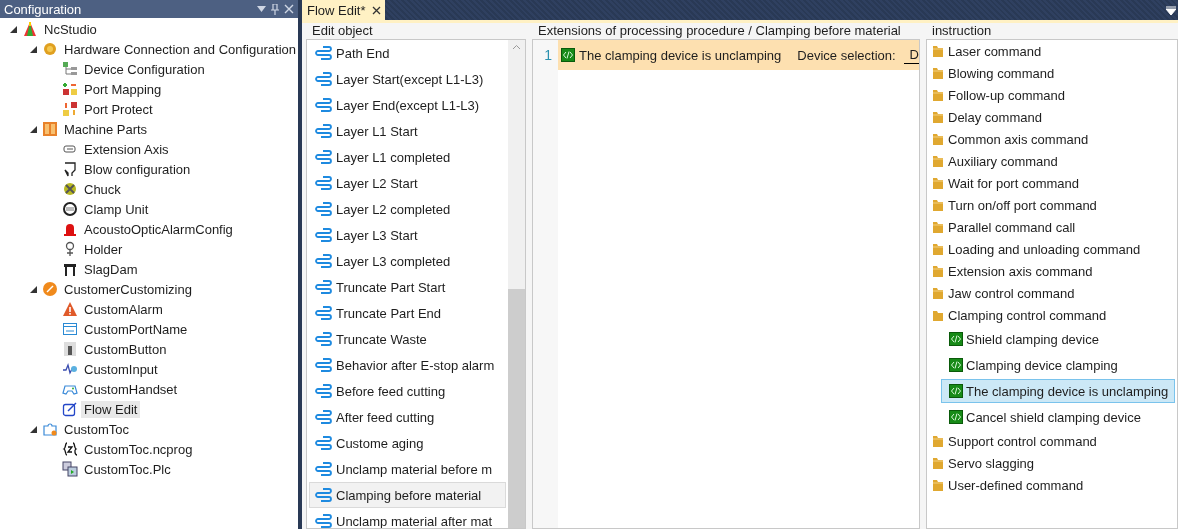 The width and height of the screenshot is (1178, 529). Describe the element at coordinates (407, 365) in the screenshot. I see `list-item: Behavior after E-stop alarm` at that location.